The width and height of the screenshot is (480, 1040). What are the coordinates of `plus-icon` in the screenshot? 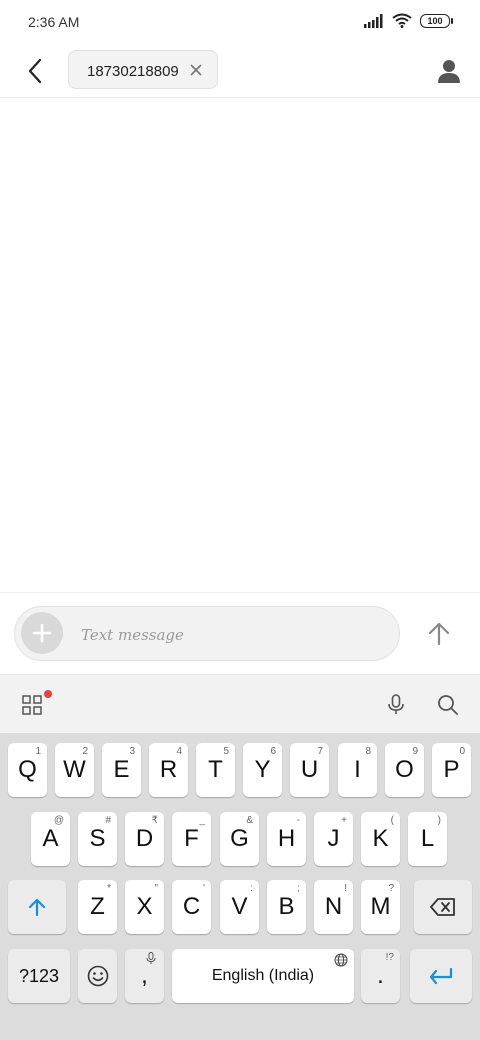 It's located at (42, 633).